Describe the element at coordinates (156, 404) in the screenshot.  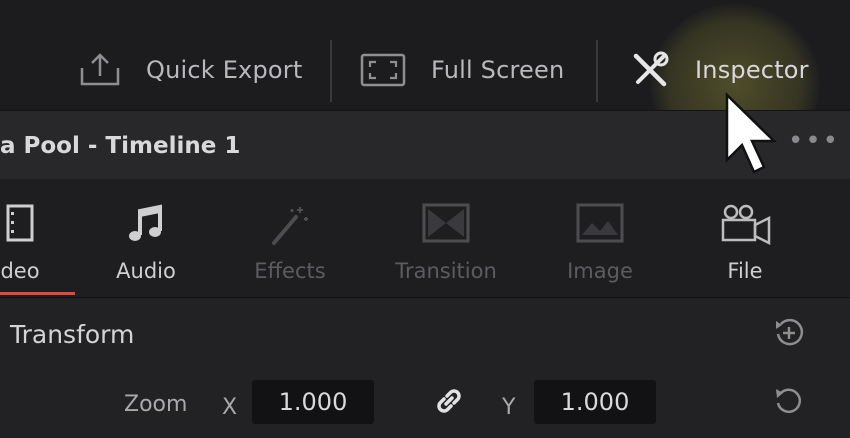
I see `zoom-label: Zoom` at that location.